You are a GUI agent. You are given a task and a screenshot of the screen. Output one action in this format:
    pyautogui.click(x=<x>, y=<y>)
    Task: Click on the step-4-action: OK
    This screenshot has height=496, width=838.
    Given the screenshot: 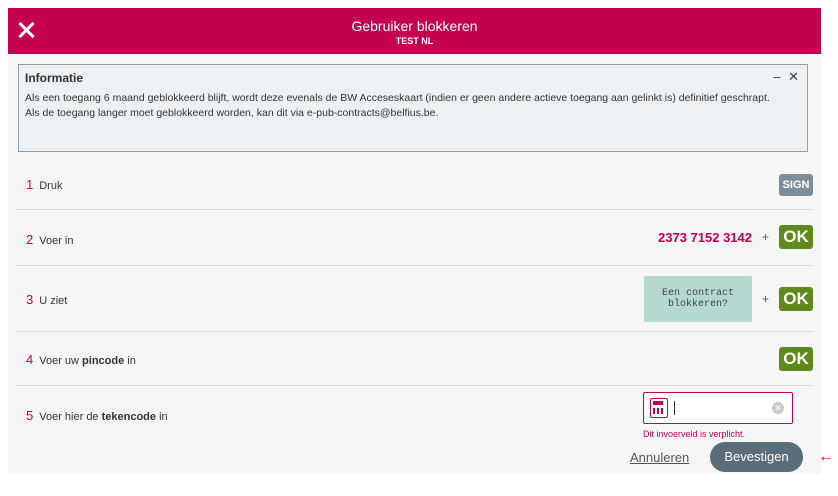 What is the action you would take?
    pyautogui.click(x=796, y=359)
    